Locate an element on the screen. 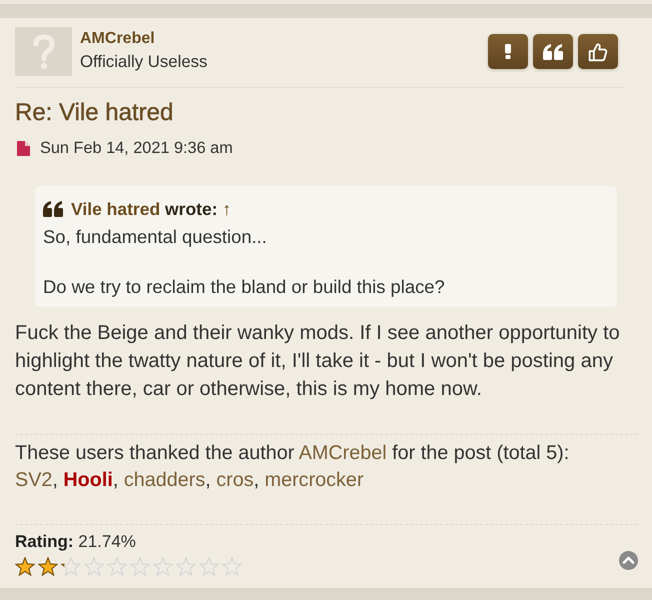 The width and height of the screenshot is (652, 600). thanked-users-list: SV2, Hooli, chadders, cros, mercrocker is located at coordinates (326, 480).